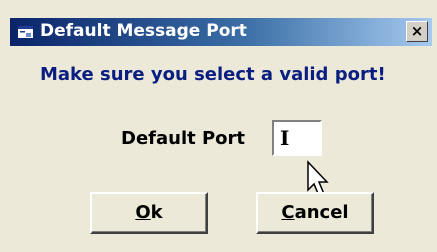 The width and height of the screenshot is (437, 252). What do you see at coordinates (25, 32) in the screenshot?
I see `window-app-icon` at bounding box center [25, 32].